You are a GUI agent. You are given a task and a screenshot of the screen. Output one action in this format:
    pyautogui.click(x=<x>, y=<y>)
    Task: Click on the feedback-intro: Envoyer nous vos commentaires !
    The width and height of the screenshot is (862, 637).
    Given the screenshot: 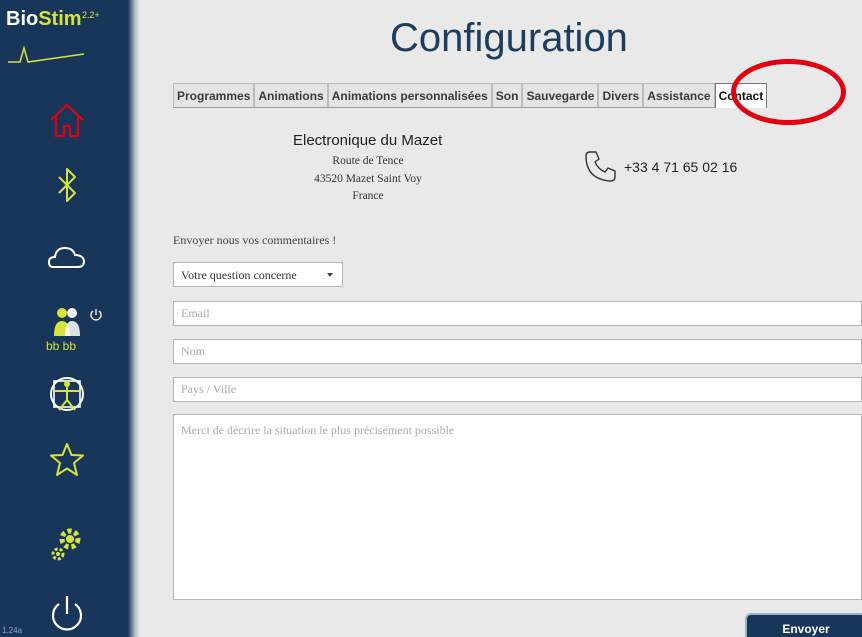 What is the action you would take?
    pyautogui.click(x=255, y=240)
    